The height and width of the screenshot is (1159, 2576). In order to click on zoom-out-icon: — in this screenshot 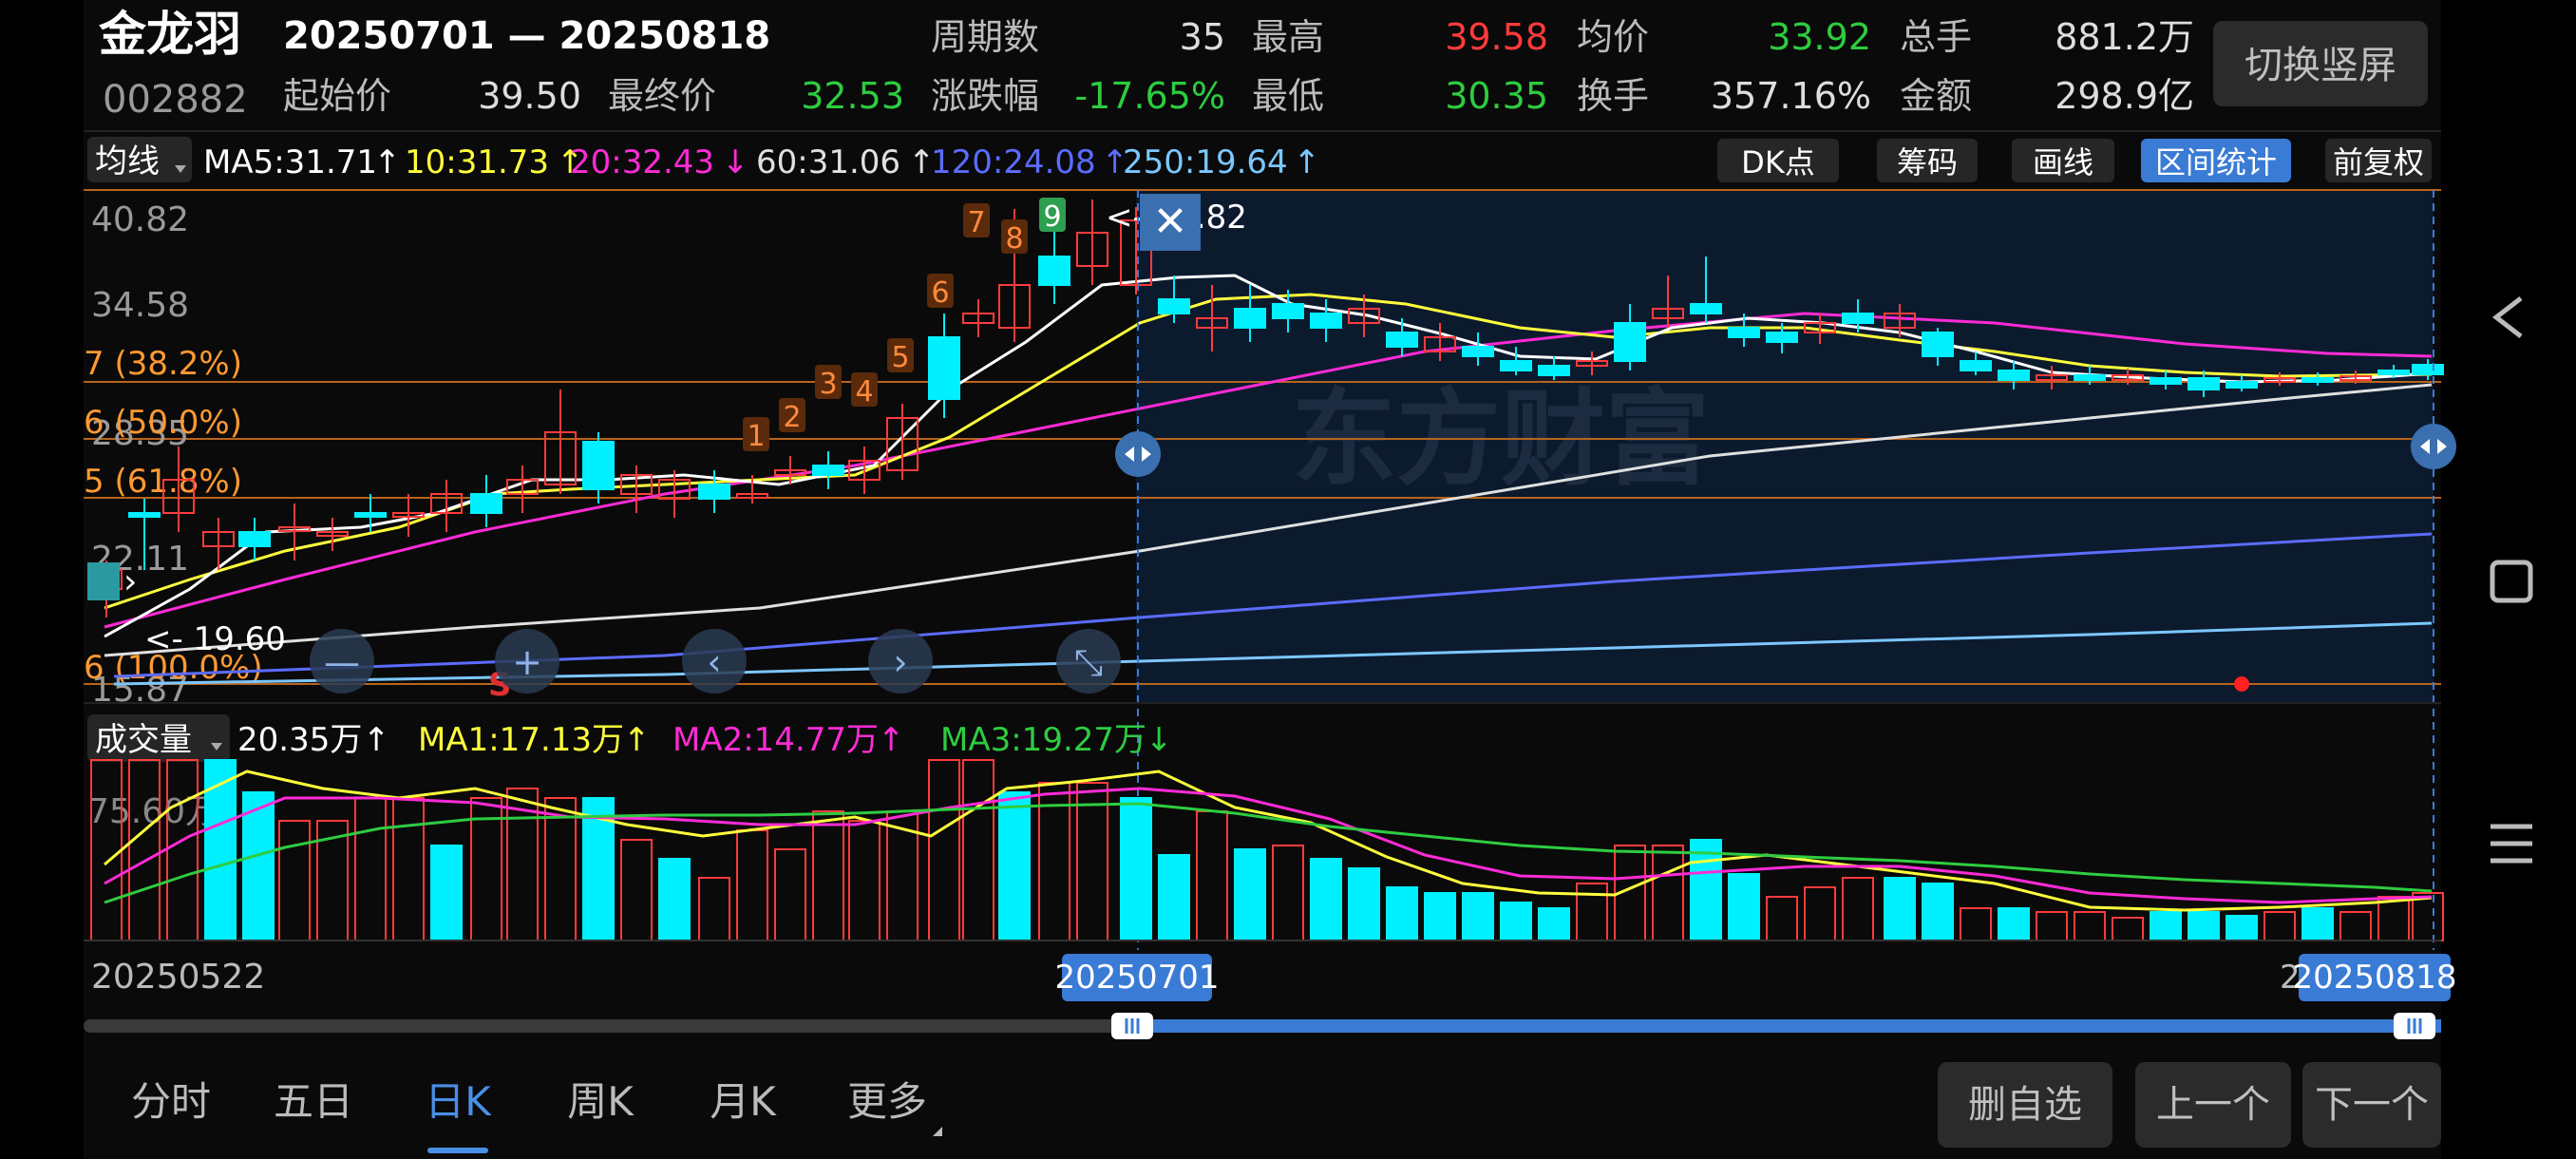, I will do `click(342, 662)`.